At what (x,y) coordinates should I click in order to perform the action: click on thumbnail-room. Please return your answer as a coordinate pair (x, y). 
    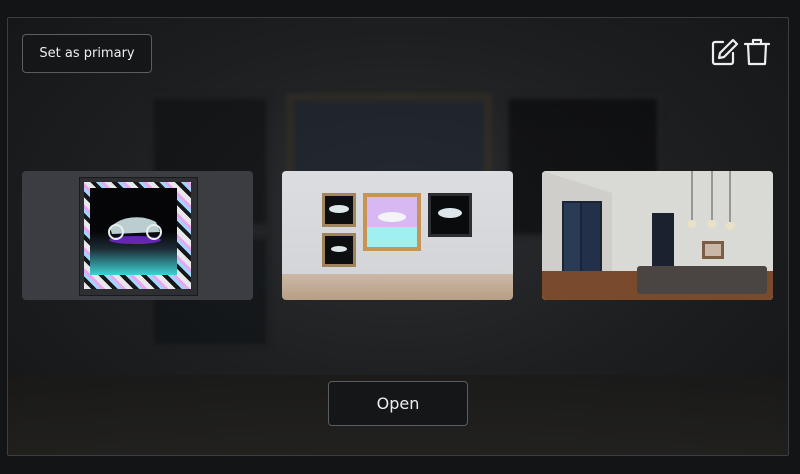
    Looking at the image, I should click on (657, 235).